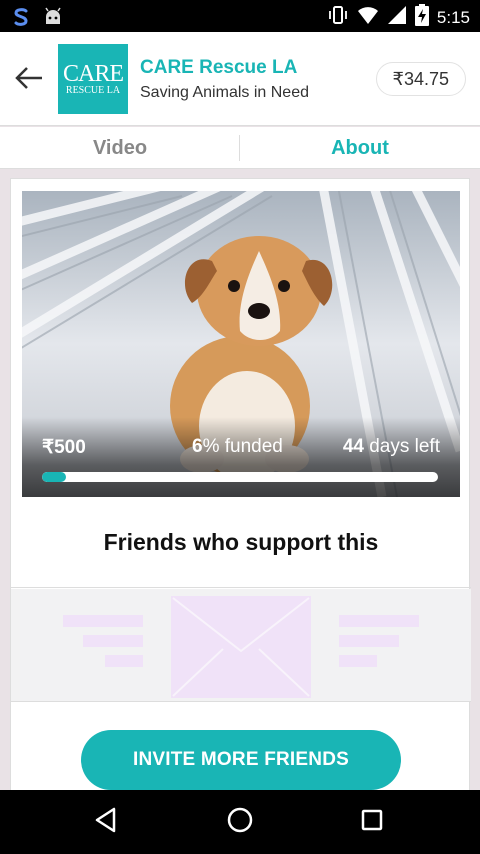  I want to click on days-left: 44 days left, so click(391, 447).